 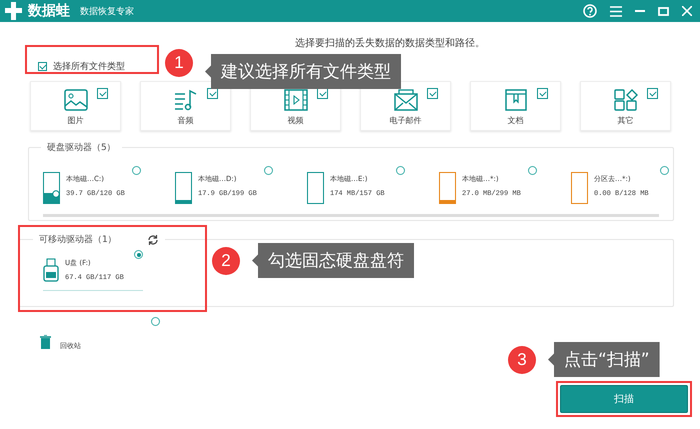 What do you see at coordinates (76, 99) in the screenshot?
I see `picture-icon` at bounding box center [76, 99].